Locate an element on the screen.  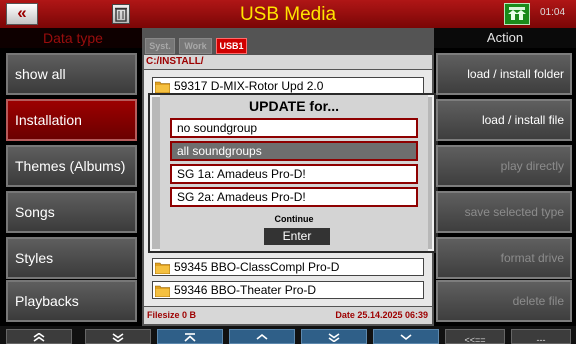
scroll-left-page-down-button is located at coordinates (118, 336).